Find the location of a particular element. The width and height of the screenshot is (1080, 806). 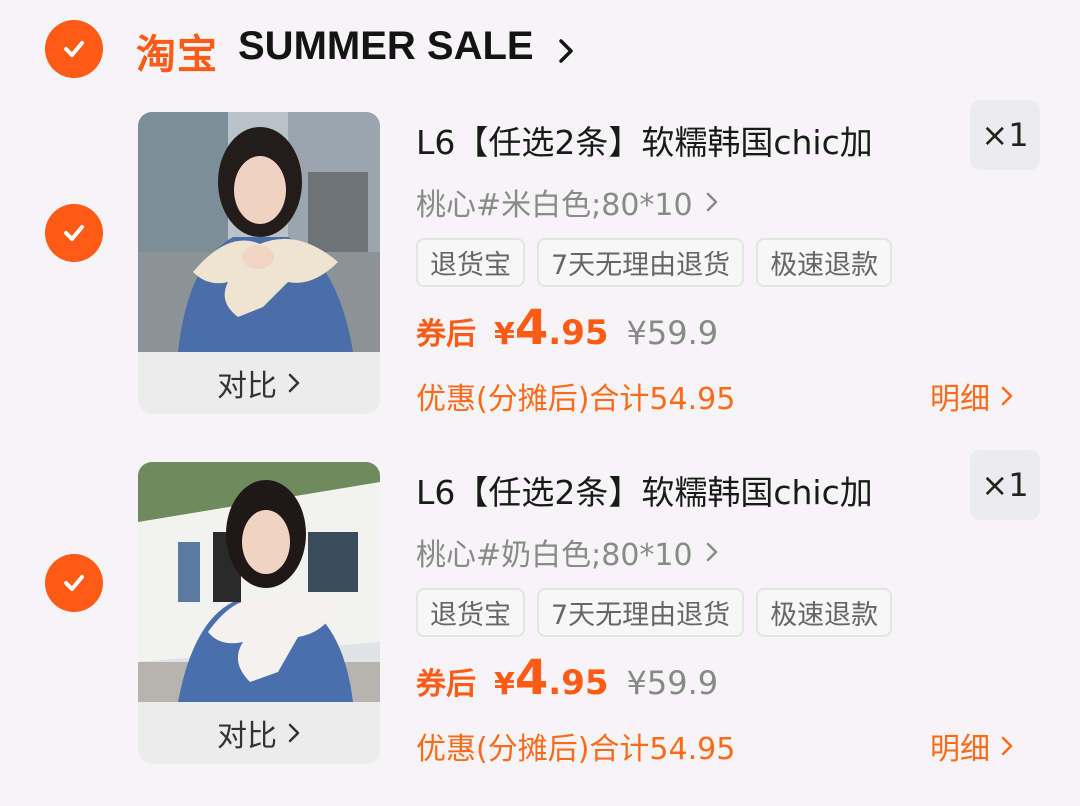

sku-label: 桃心#奶白色;80*10 is located at coordinates (554, 555).